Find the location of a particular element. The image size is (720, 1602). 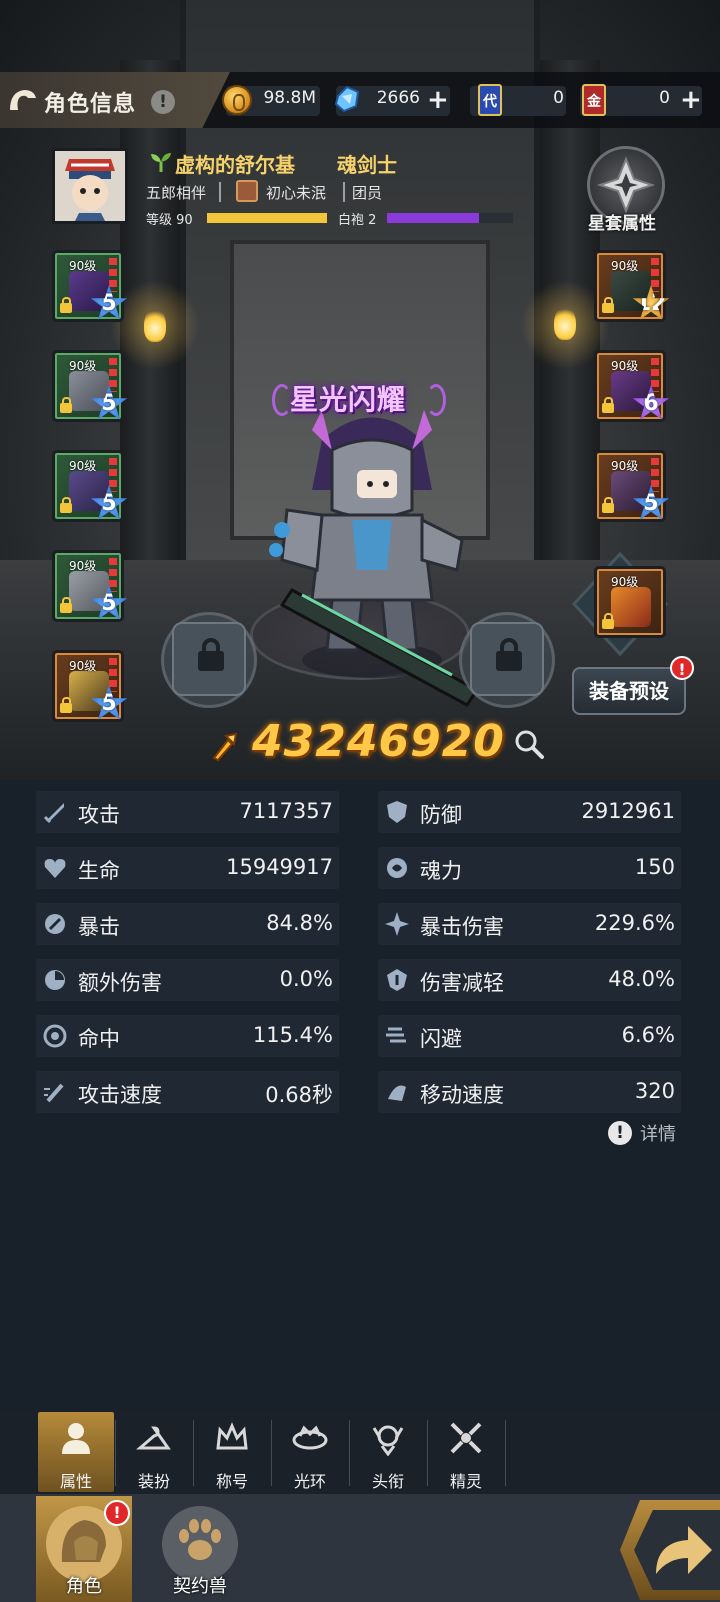

tab-attributes: 属性 is located at coordinates (76, 1452).